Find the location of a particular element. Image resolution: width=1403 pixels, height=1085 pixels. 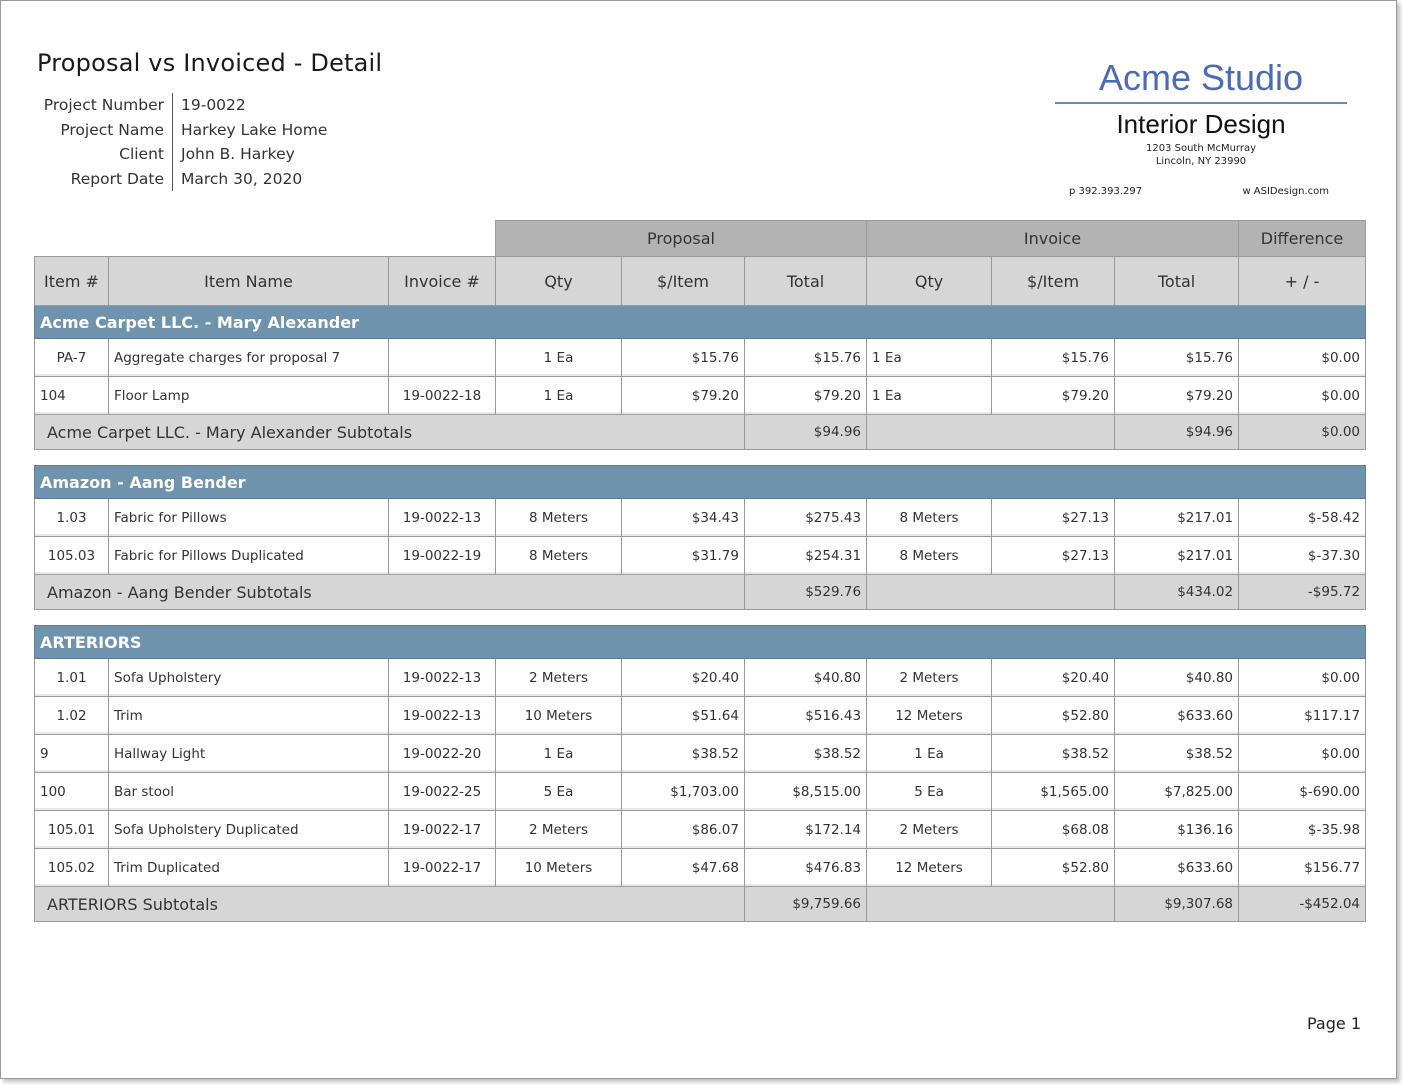

cell-proposal-total: $40.80 is located at coordinates (805, 677).